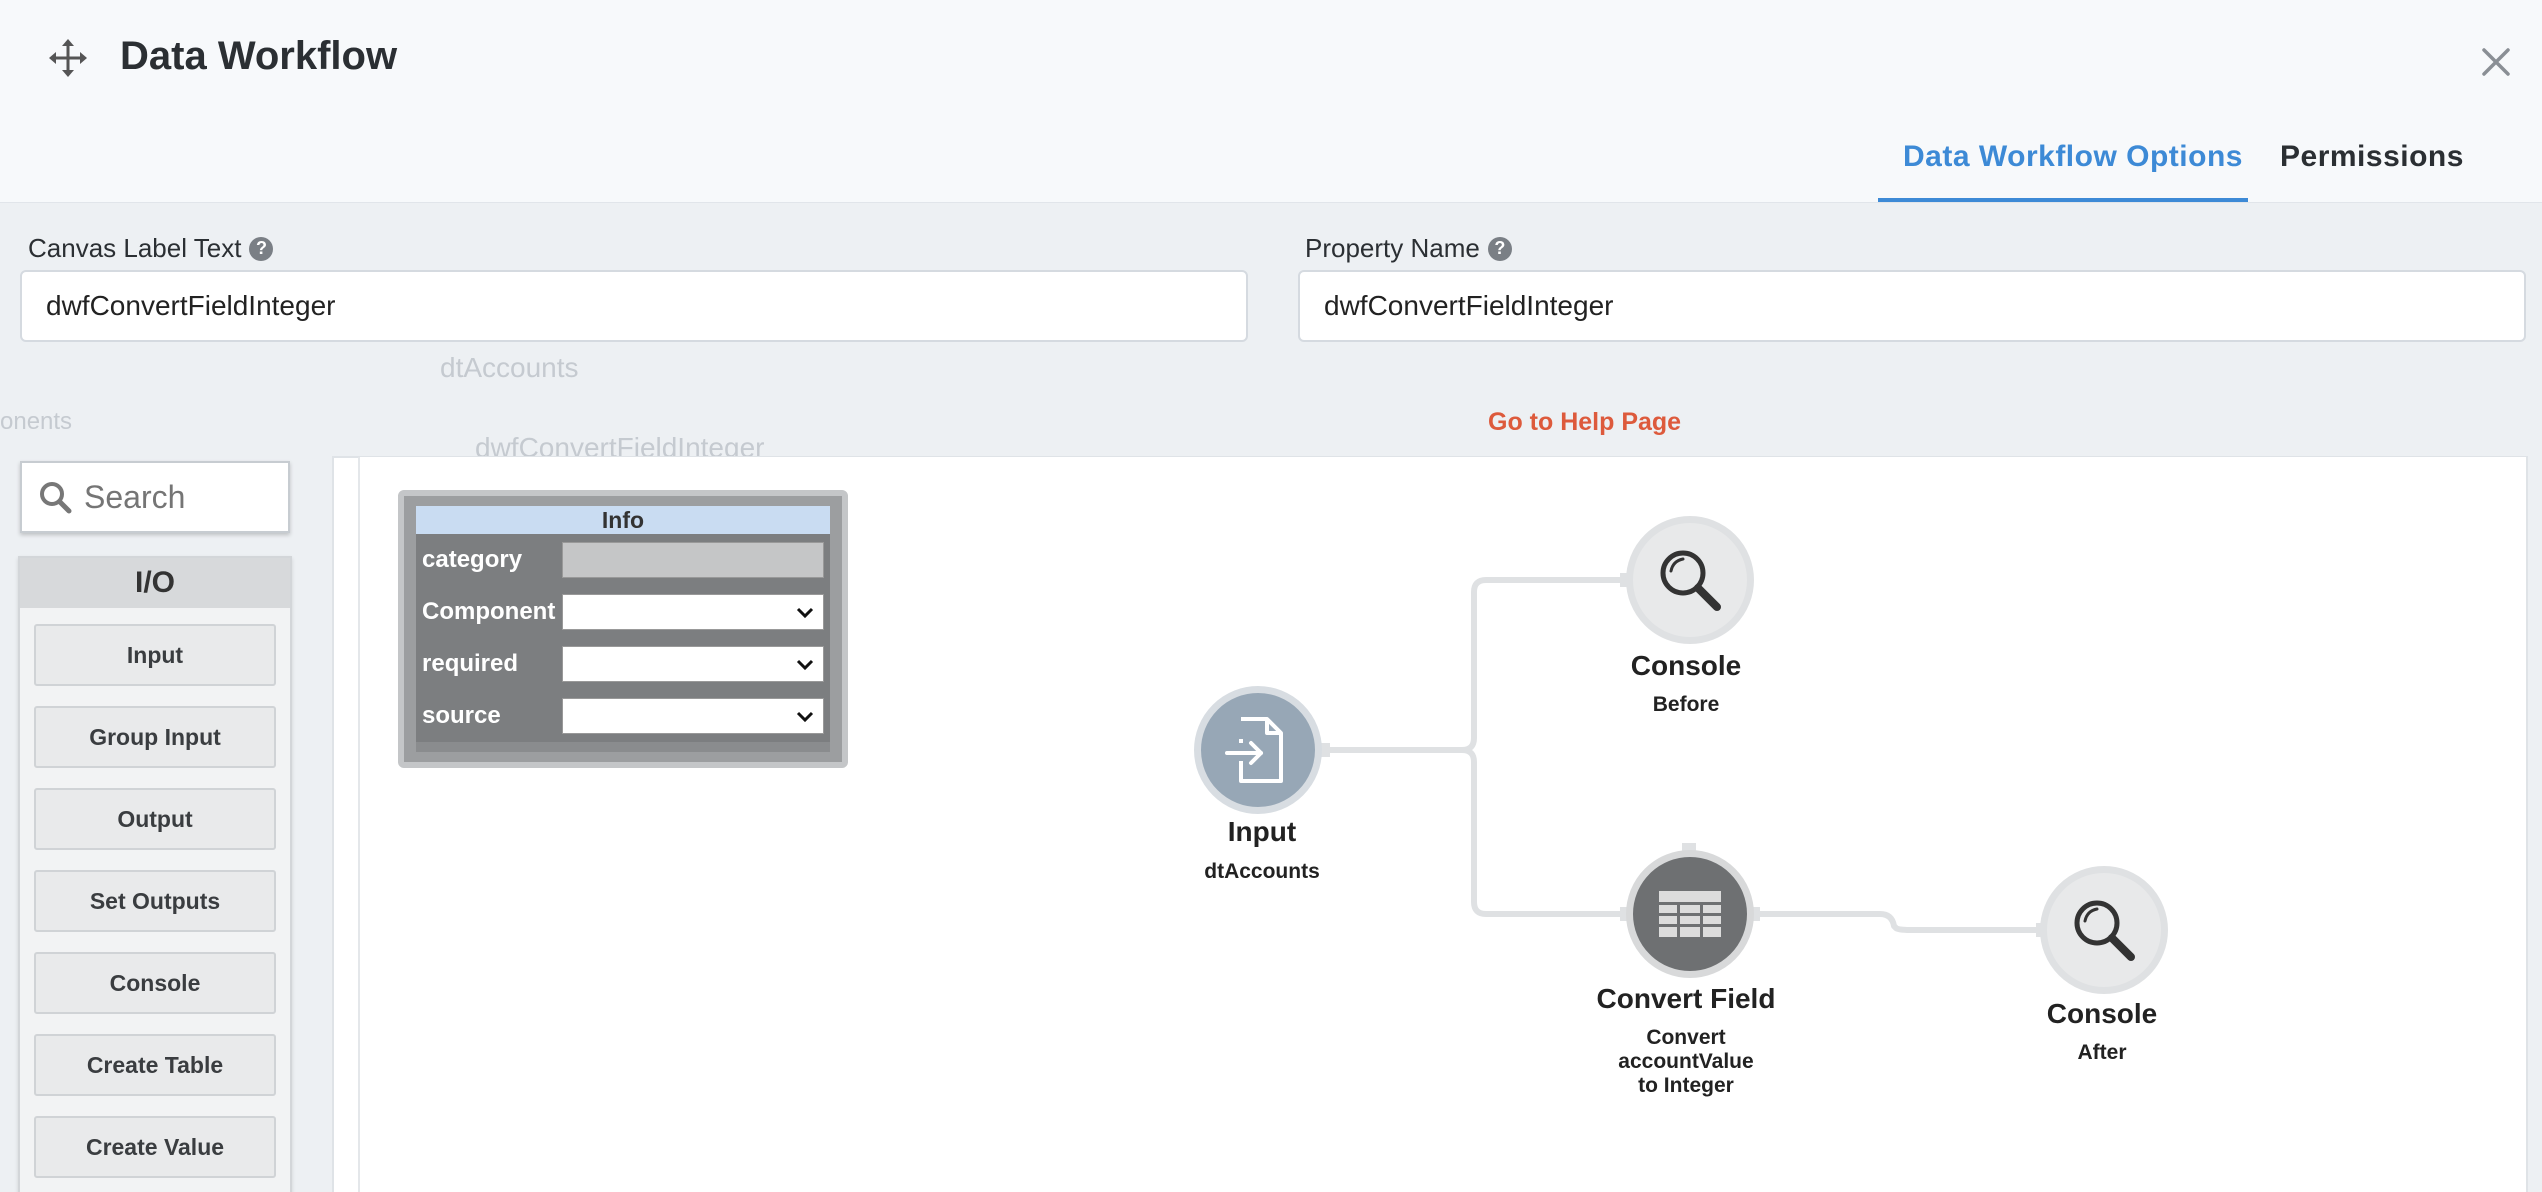 The width and height of the screenshot is (2542, 1192). I want to click on node-console-before-title: Console, so click(1686, 665).